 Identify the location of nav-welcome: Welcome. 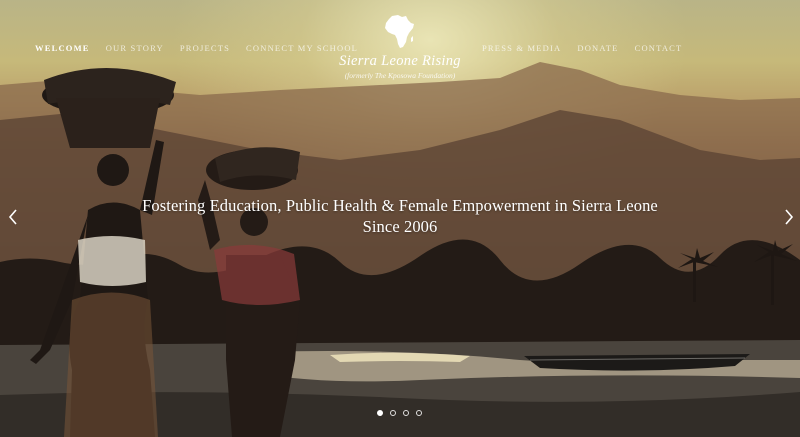
(62, 48).